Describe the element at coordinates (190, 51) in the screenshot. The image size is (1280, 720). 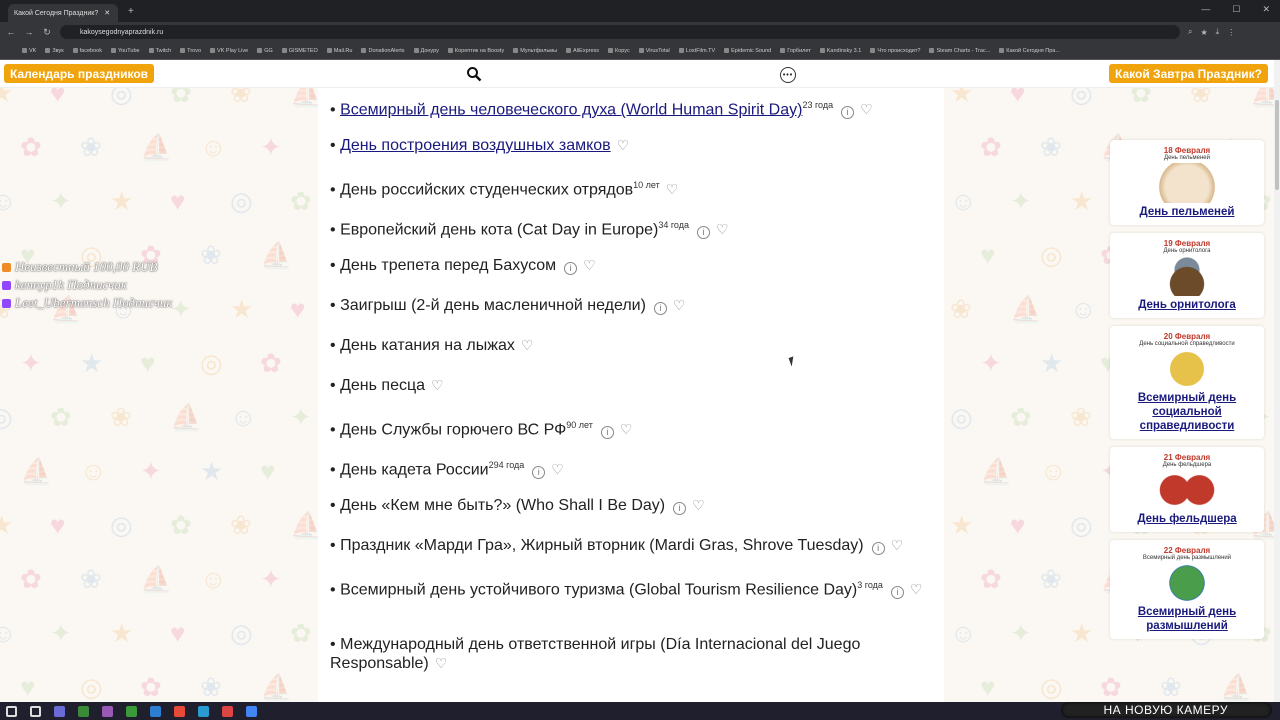
I see `bookmark-item: Trovo` at that location.